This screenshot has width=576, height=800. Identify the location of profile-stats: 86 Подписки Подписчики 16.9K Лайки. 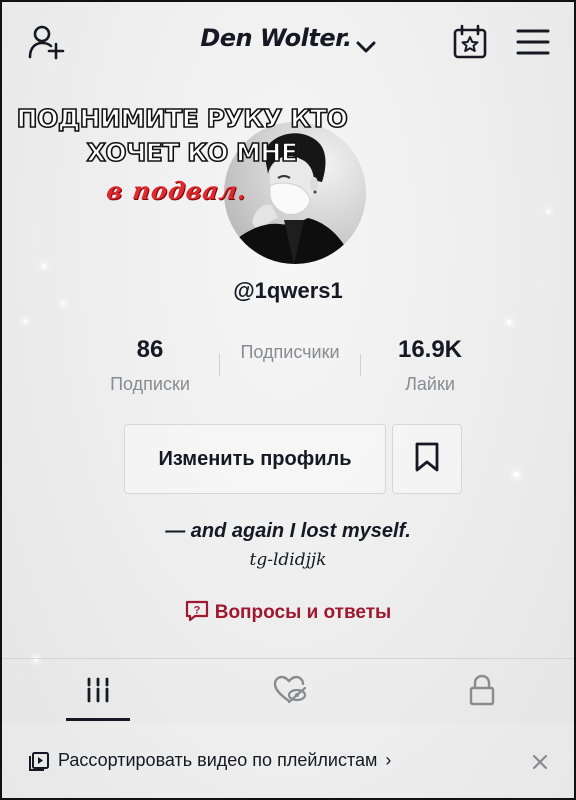
(288, 369).